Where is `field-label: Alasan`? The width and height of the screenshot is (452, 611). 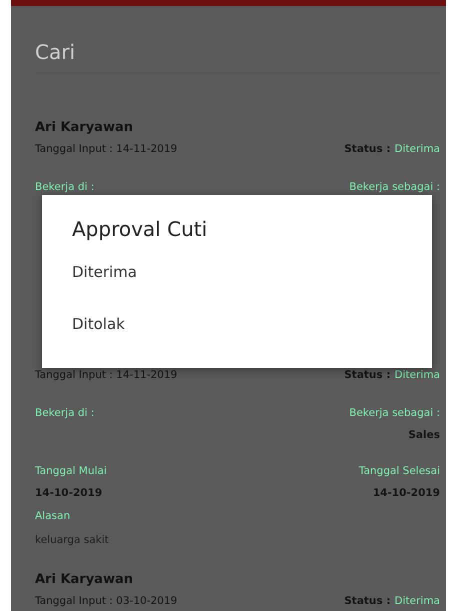
field-label: Alasan is located at coordinates (53, 516).